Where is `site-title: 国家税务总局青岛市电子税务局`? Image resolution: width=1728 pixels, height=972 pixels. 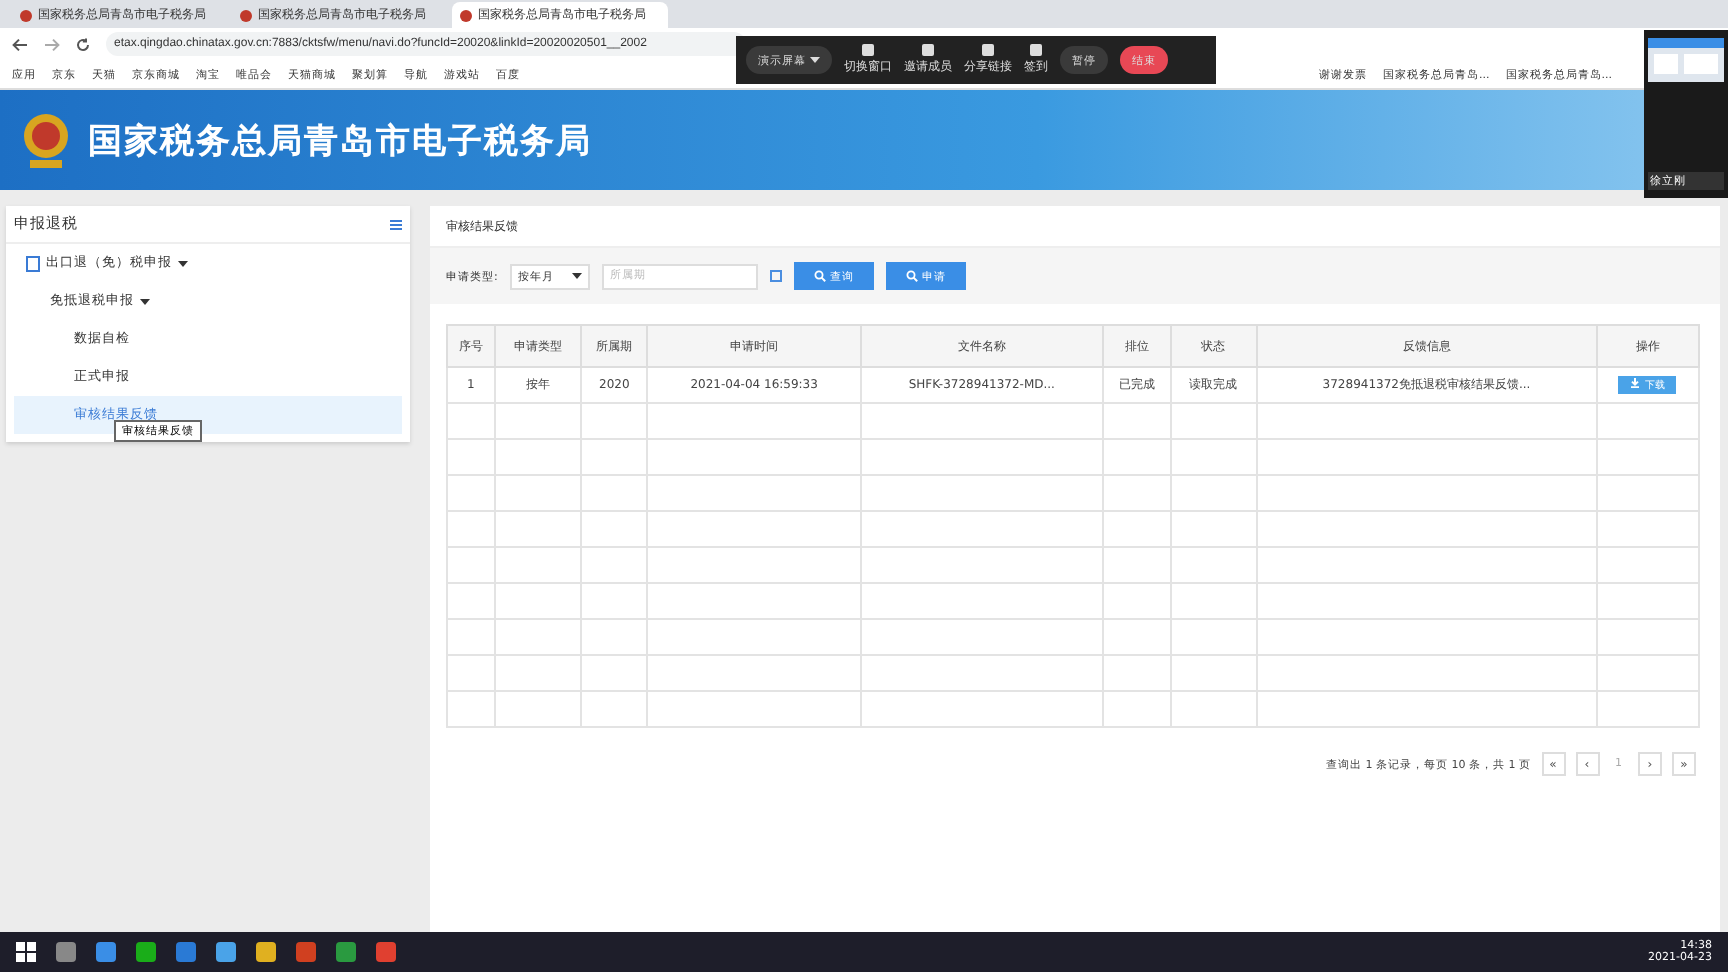 site-title: 国家税务总局青岛市电子税务局 is located at coordinates (340, 141).